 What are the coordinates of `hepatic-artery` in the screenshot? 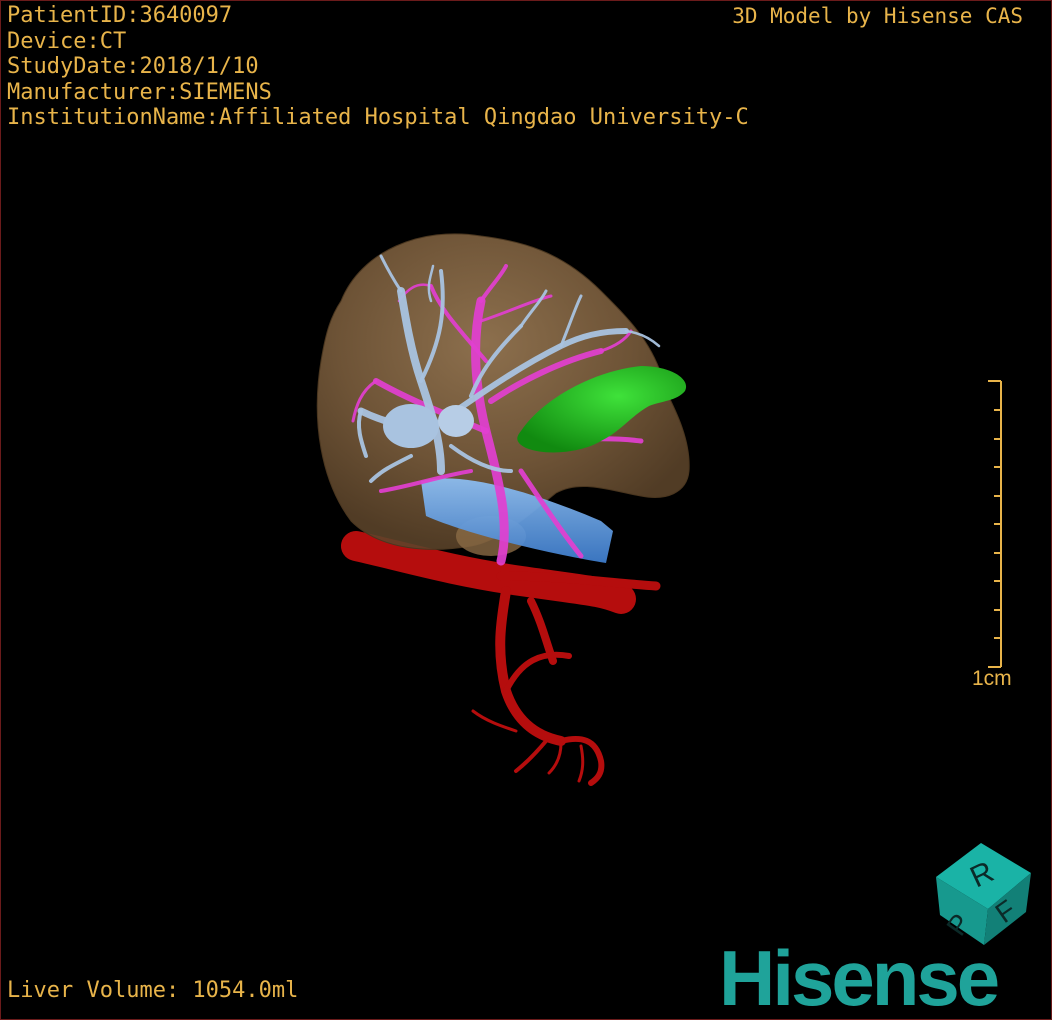 It's located at (501, 658).